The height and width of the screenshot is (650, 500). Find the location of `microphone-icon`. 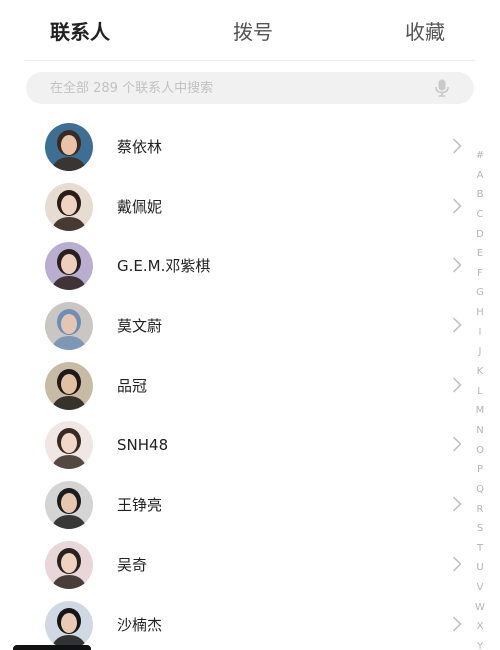

microphone-icon is located at coordinates (442, 88).